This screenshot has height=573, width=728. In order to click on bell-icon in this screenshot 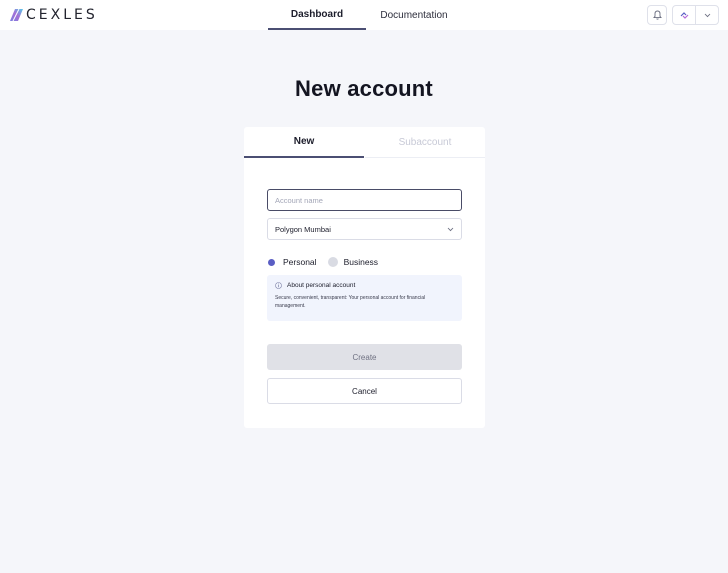, I will do `click(657, 15)`.